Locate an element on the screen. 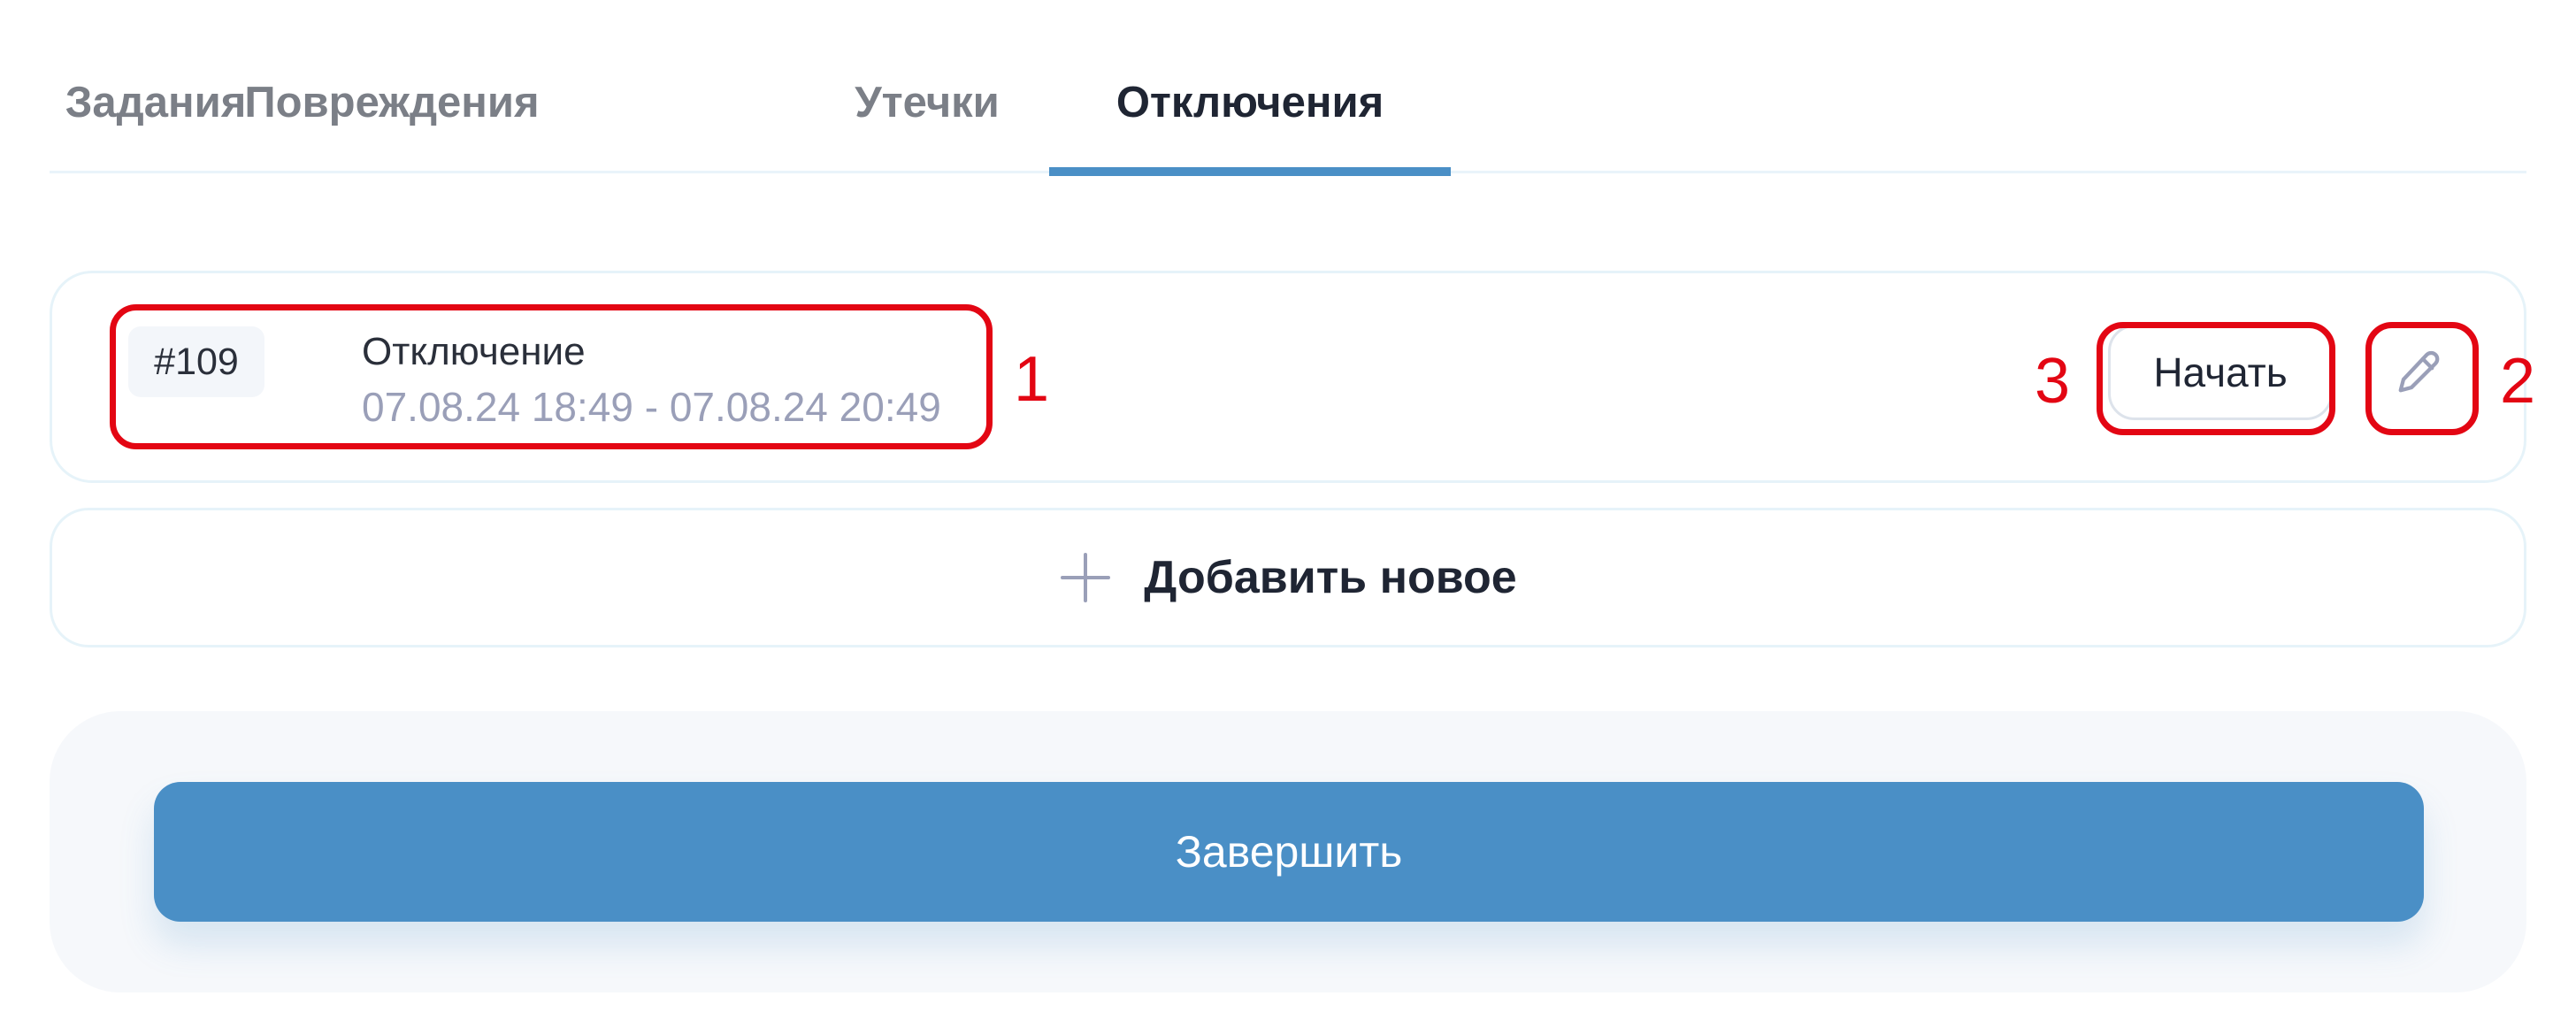  callout-number-3: 3 is located at coordinates (2053, 382).